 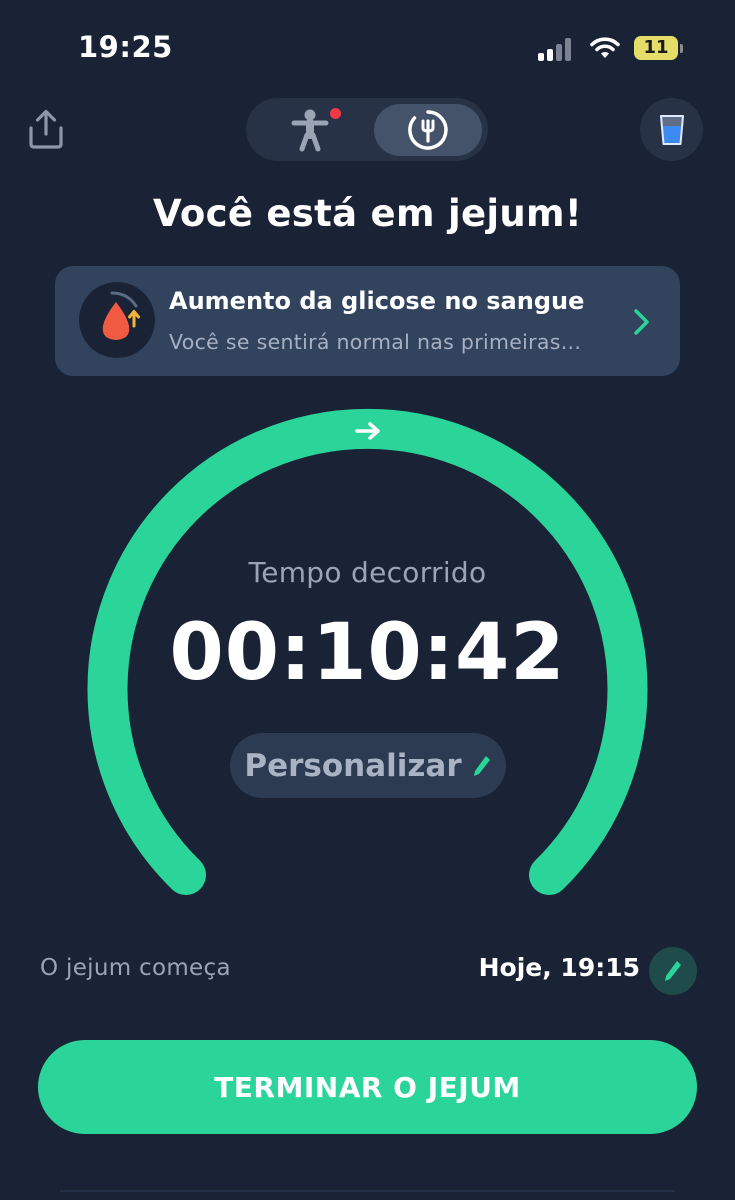 I want to click on stage-icon, so click(x=117, y=320).